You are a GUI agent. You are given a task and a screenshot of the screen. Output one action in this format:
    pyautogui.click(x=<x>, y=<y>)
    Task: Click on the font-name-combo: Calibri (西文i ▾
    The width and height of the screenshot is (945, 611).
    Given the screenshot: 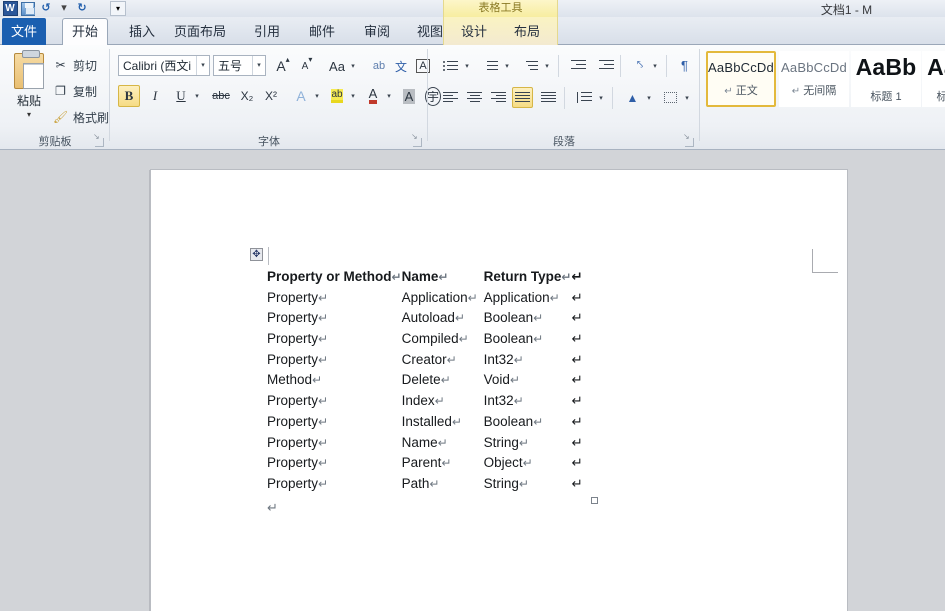 What is the action you would take?
    pyautogui.click(x=164, y=65)
    